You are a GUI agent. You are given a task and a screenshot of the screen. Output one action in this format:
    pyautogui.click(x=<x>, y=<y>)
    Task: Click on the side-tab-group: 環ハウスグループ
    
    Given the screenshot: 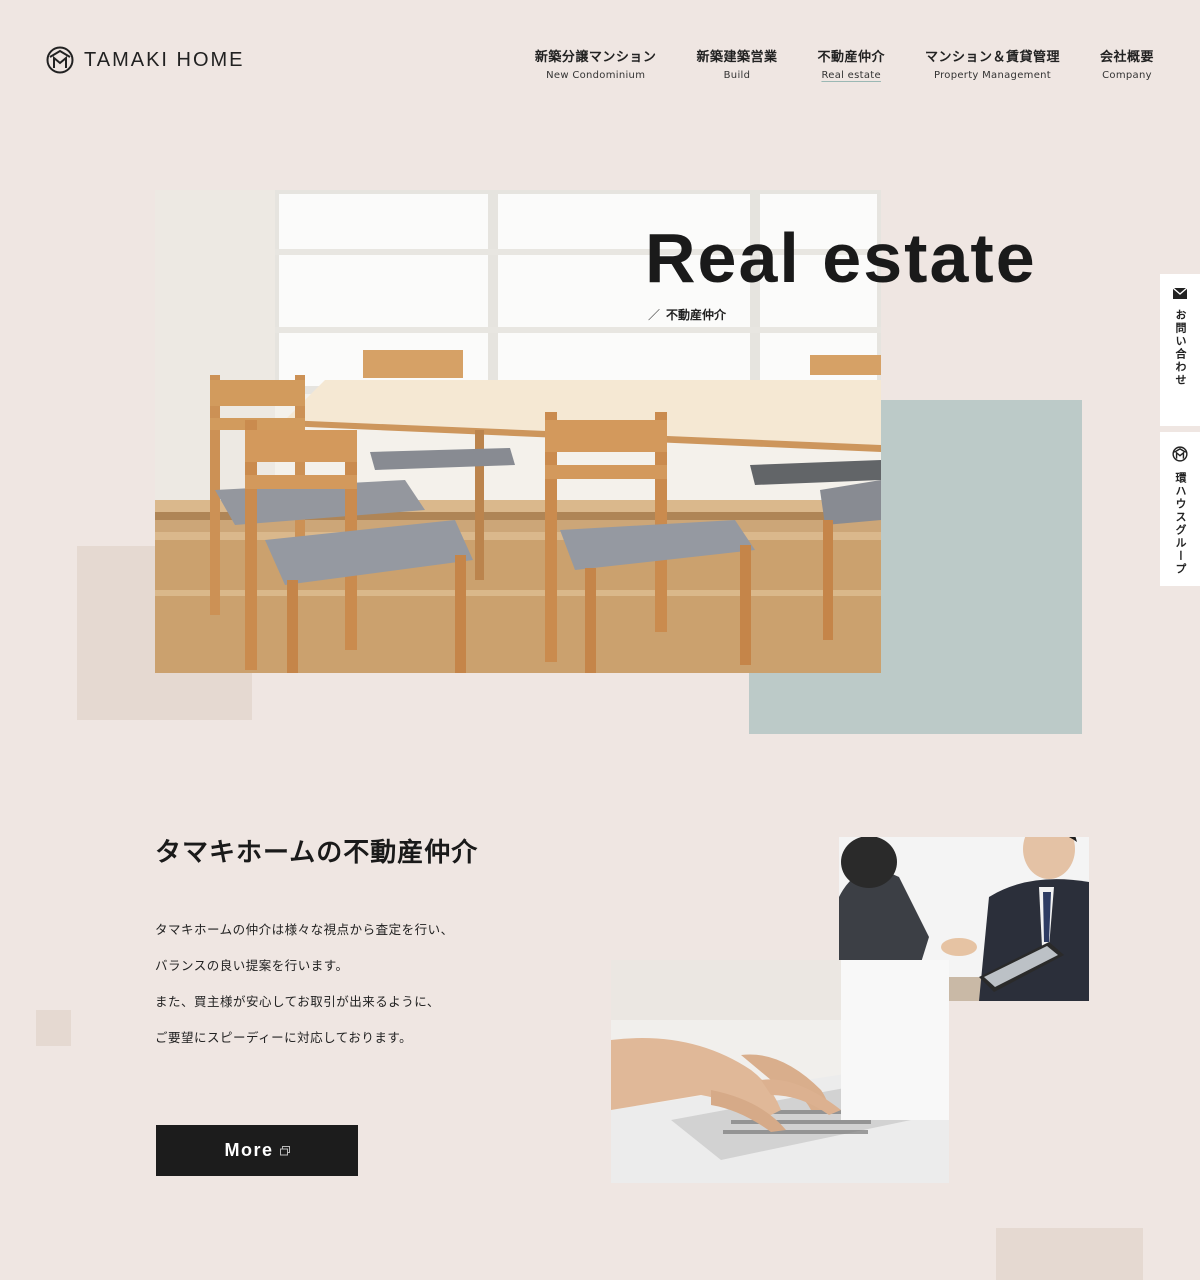 What is the action you would take?
    pyautogui.click(x=1180, y=509)
    